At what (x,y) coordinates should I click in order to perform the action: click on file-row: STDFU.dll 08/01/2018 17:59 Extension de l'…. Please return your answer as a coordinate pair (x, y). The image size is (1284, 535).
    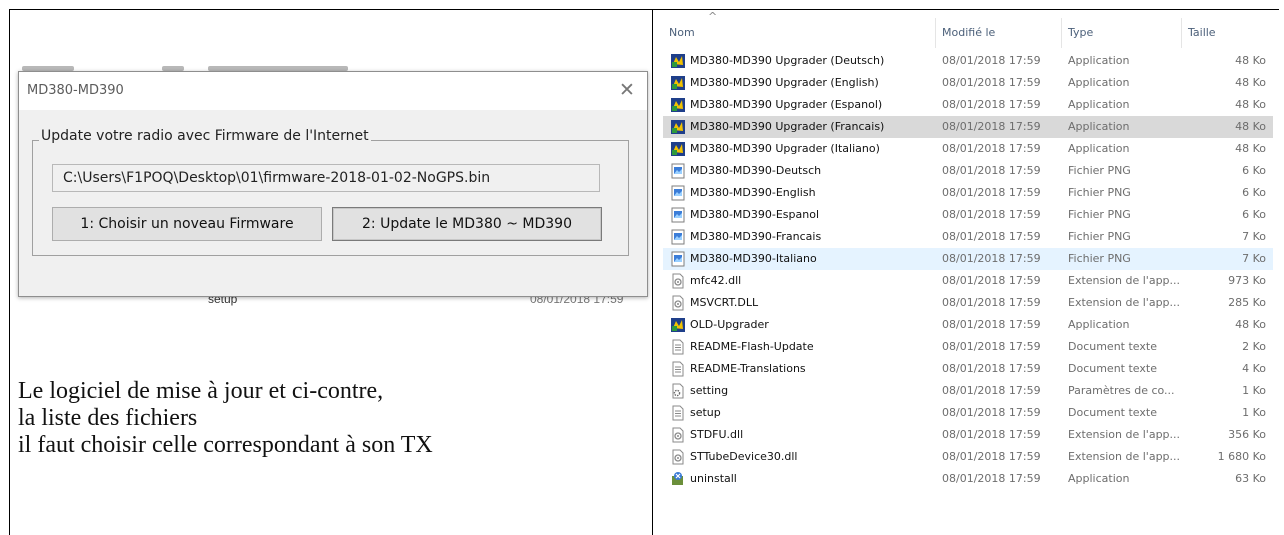
    Looking at the image, I should click on (968, 435).